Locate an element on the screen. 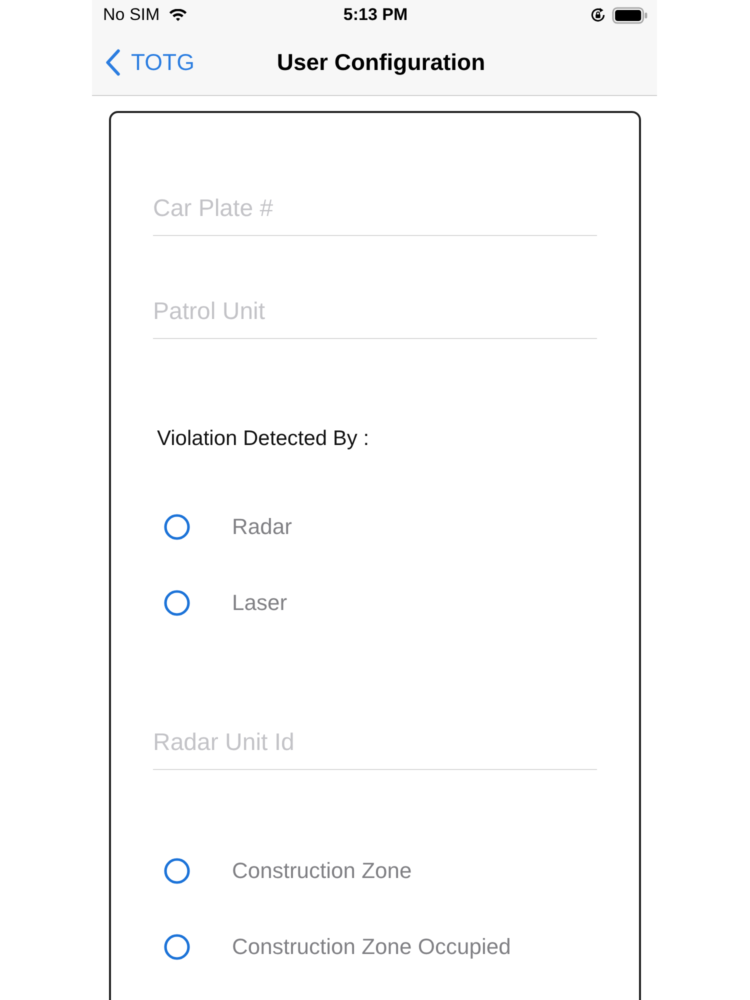 Image resolution: width=750 pixels, height=1000 pixels. carrier-label: No SIM is located at coordinates (131, 15).